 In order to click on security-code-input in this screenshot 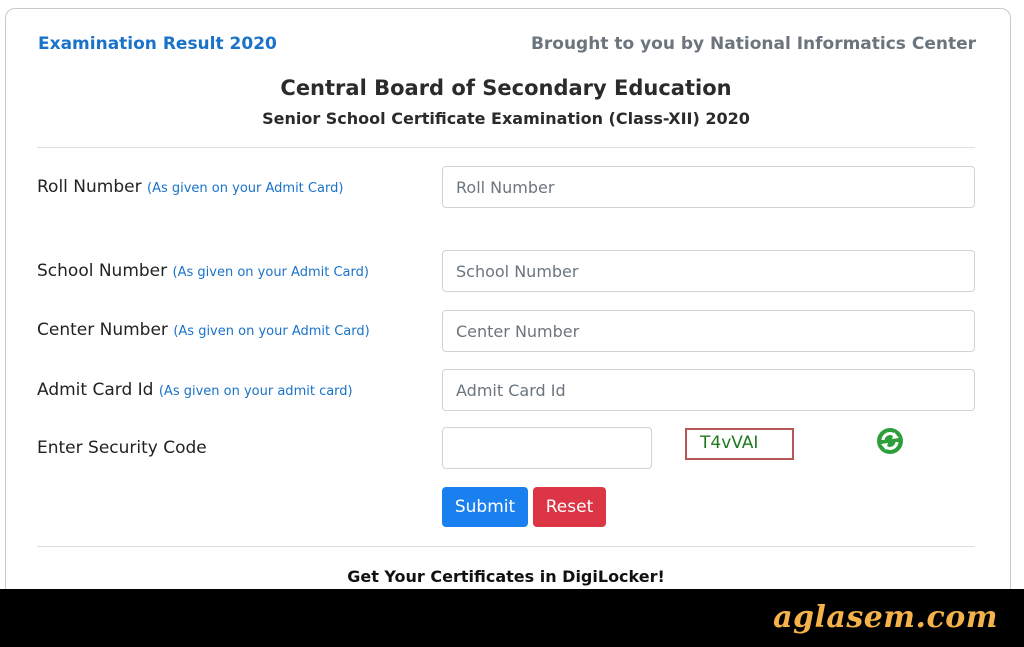, I will do `click(547, 448)`.